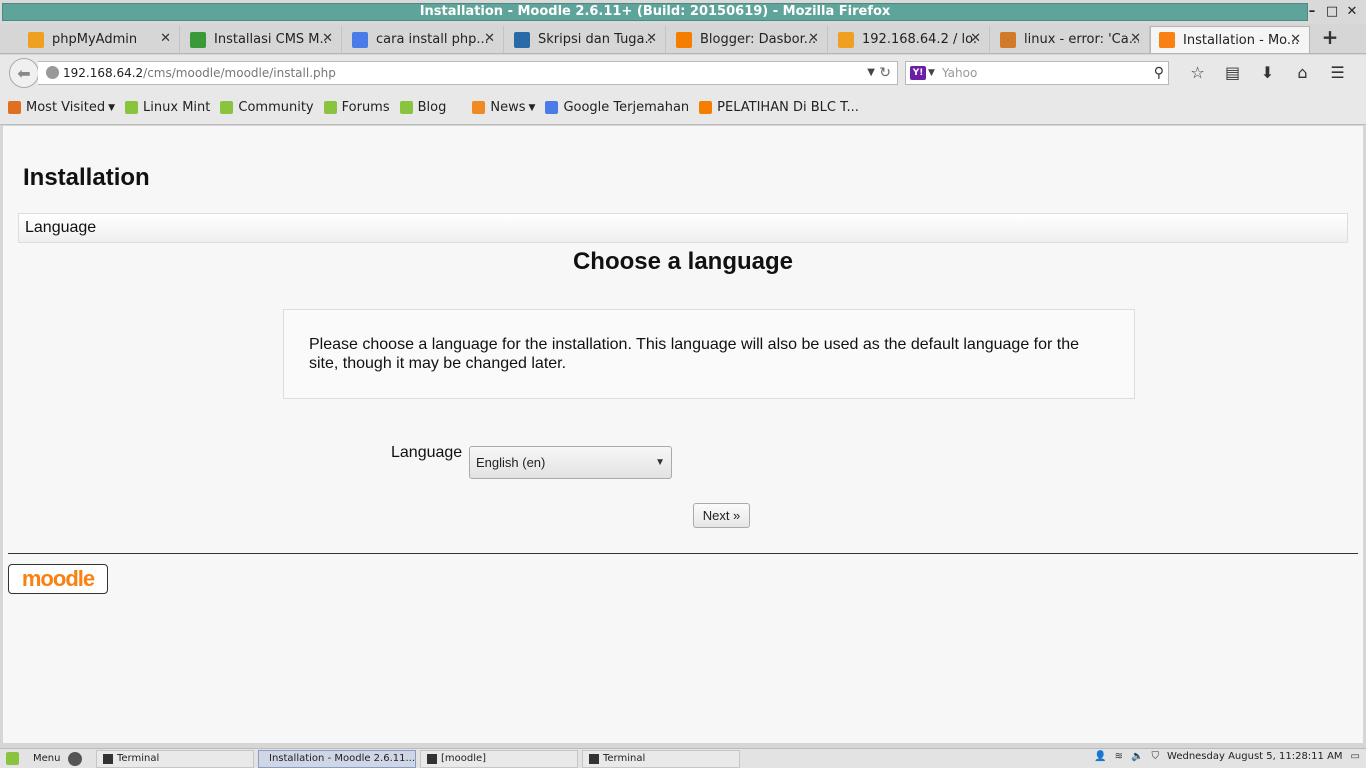 The width and height of the screenshot is (1366, 768). Describe the element at coordinates (931, 73) in the screenshot. I see `search-engine-dropdown-icon: ▼` at that location.